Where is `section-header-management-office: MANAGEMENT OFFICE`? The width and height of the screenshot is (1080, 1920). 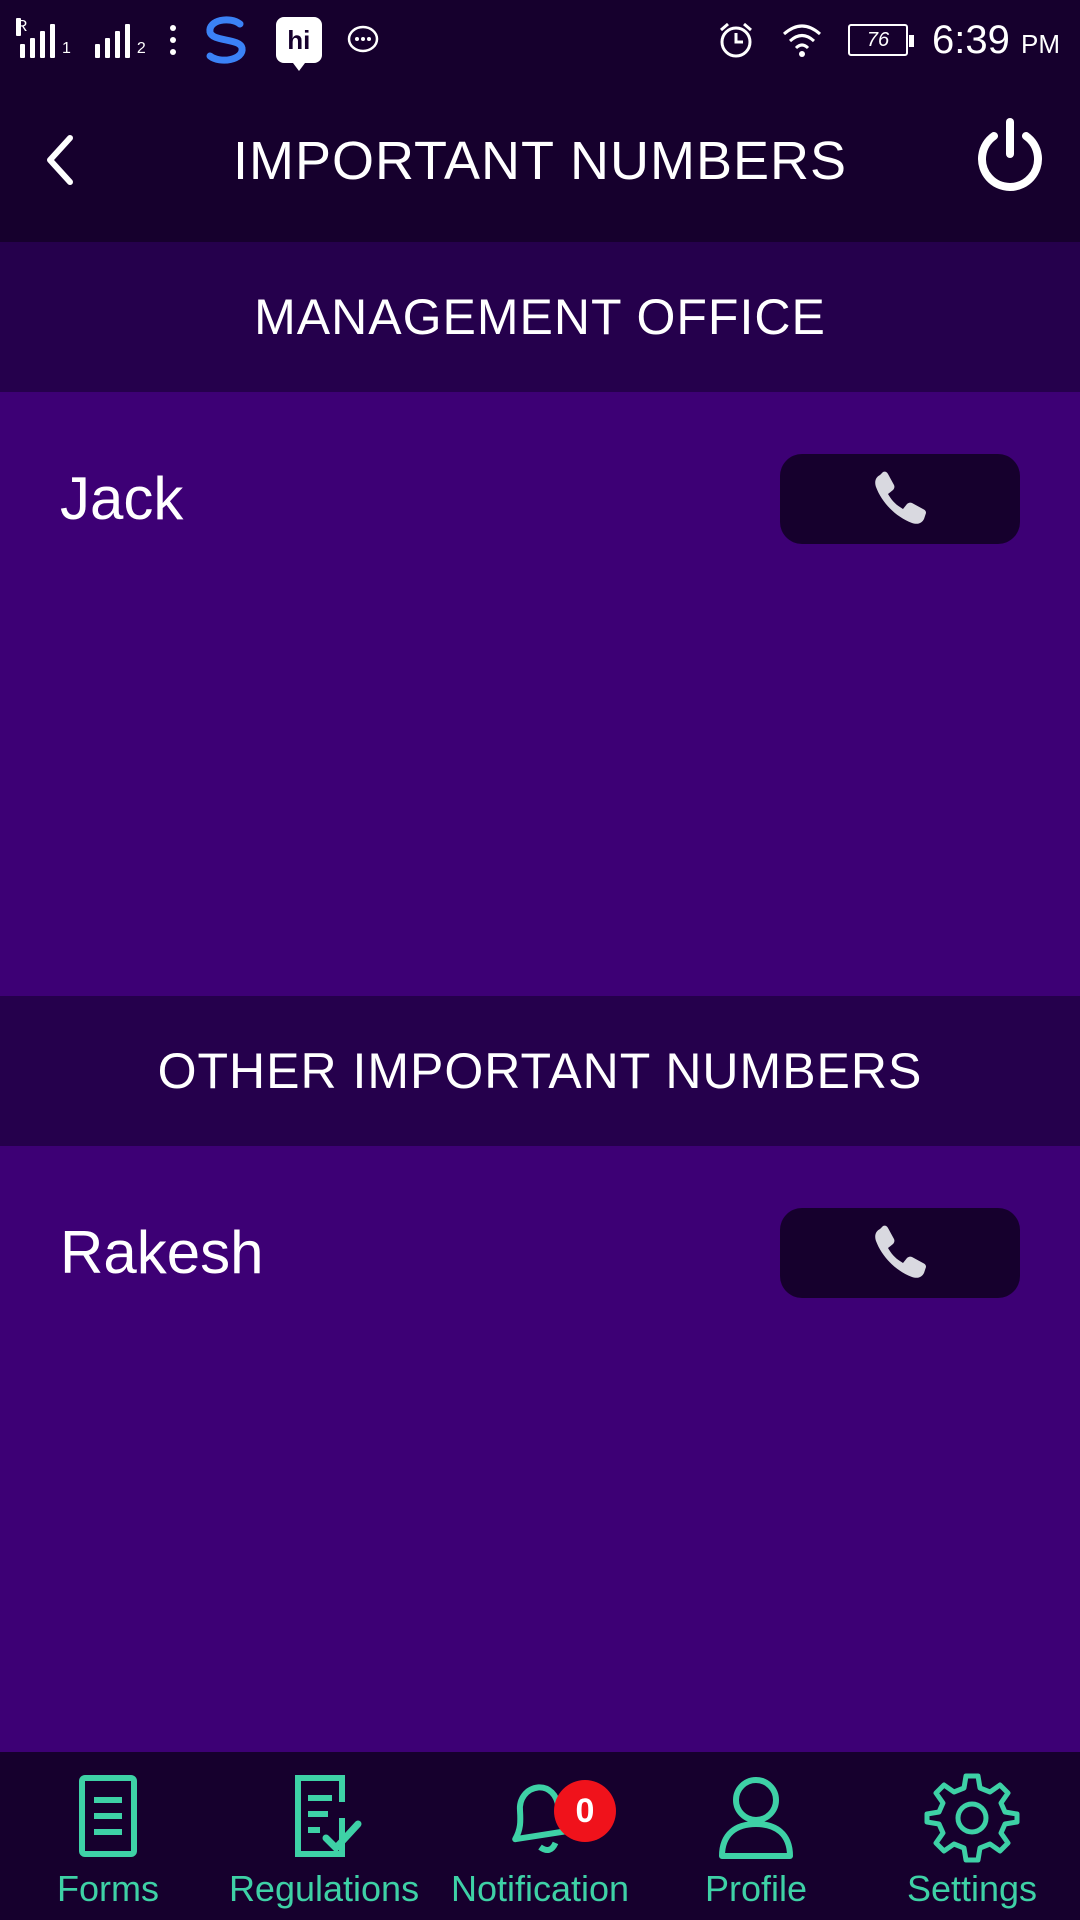 section-header-management-office: MANAGEMENT OFFICE is located at coordinates (540, 317).